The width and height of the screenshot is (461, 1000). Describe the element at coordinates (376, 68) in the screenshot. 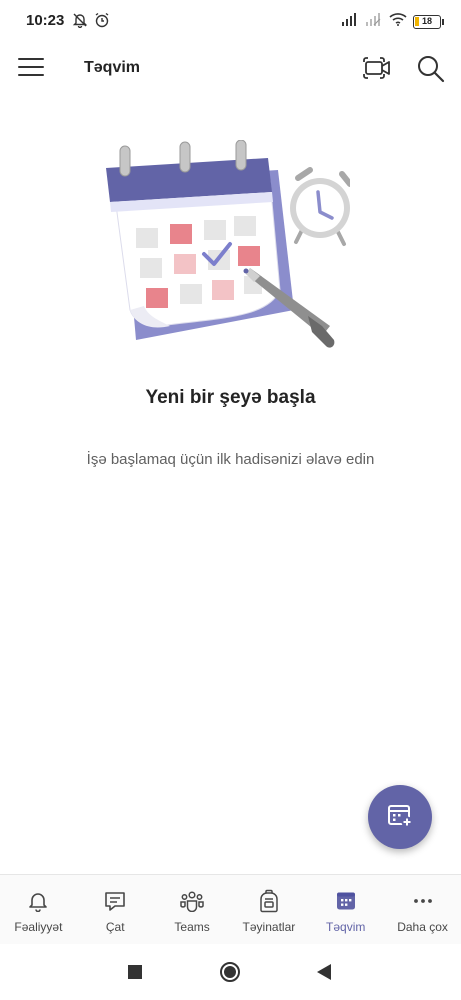

I see `meet-now-icon` at that location.